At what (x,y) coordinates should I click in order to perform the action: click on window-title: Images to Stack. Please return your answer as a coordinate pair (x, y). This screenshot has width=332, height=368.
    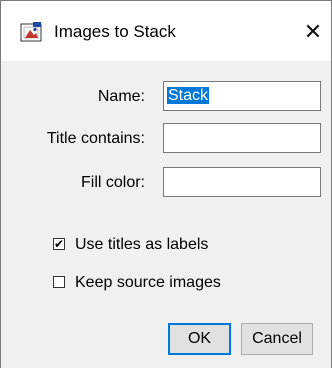
    Looking at the image, I should click on (115, 31).